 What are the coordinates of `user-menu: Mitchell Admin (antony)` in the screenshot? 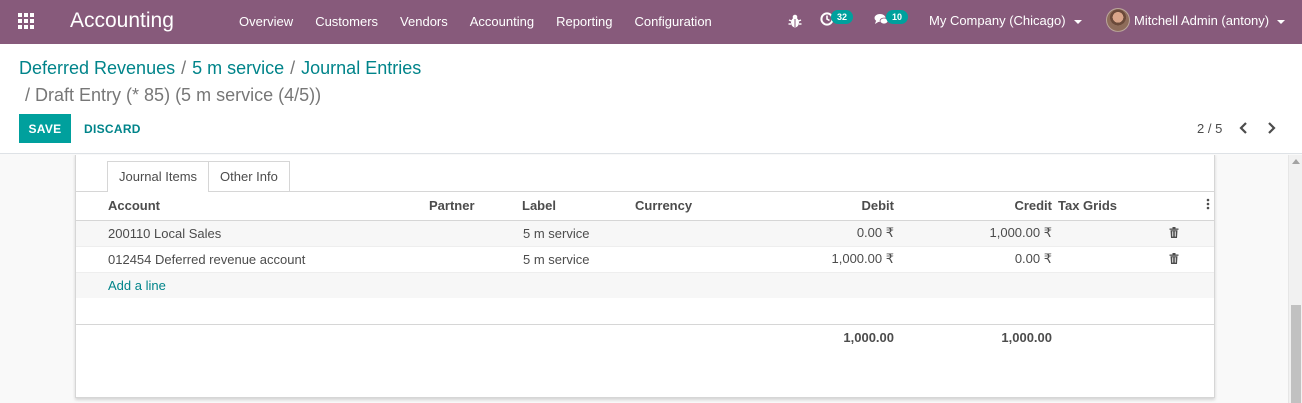 It's located at (1210, 20).